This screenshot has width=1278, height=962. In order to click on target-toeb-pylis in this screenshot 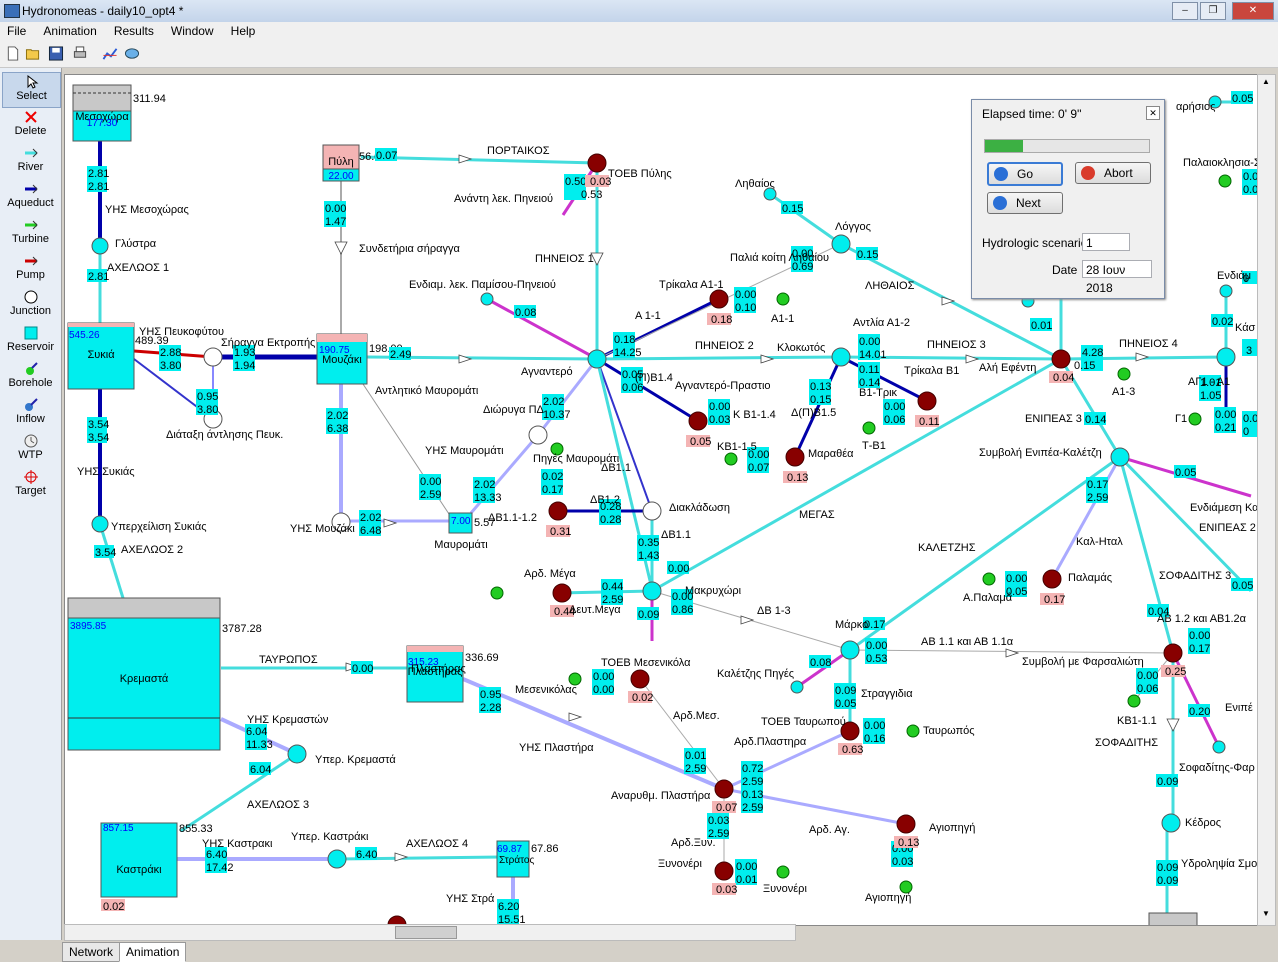, I will do `click(597, 163)`.